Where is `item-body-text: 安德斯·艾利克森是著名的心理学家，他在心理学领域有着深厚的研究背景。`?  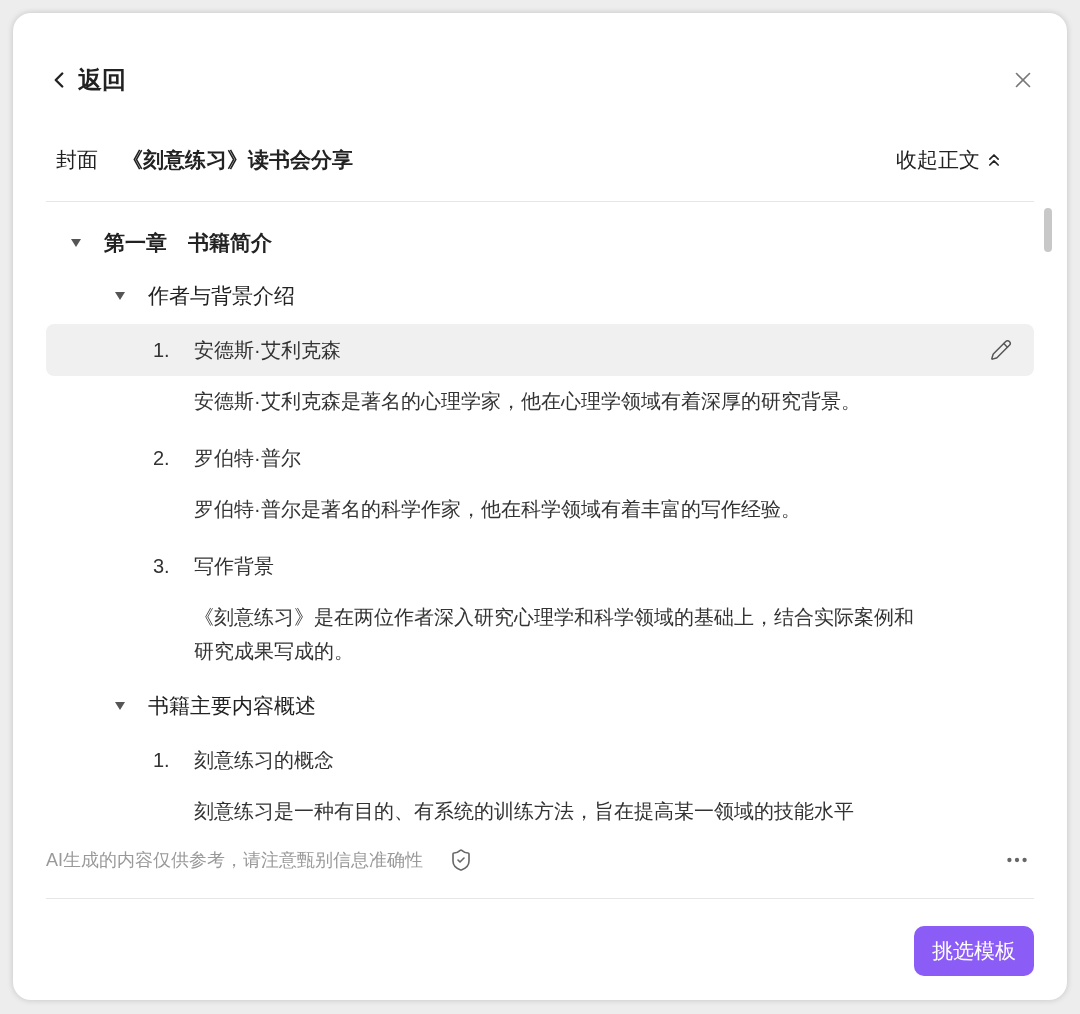 item-body-text: 安德斯·艾利克森是著名的心理学家，他在心理学领域有着深厚的研究背景。 is located at coordinates (527, 401).